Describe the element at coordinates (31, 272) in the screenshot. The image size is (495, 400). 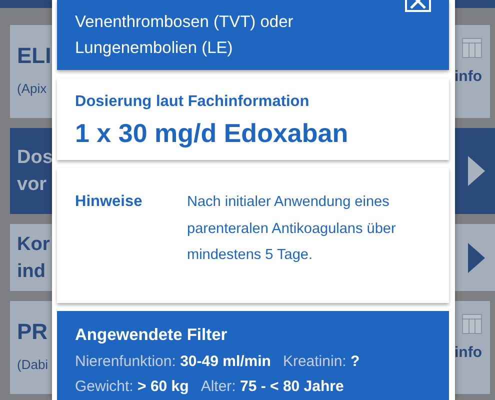
I see `nav-card-text: ind` at that location.